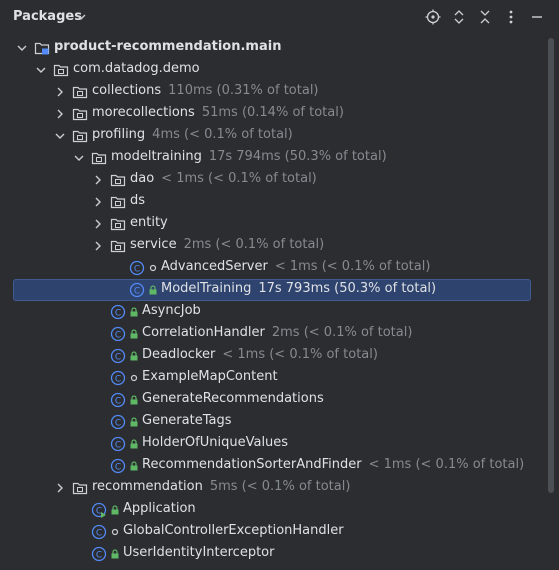 The width and height of the screenshot is (559, 570). What do you see at coordinates (168, 46) in the screenshot?
I see `item-name: product-recommendation.main` at bounding box center [168, 46].